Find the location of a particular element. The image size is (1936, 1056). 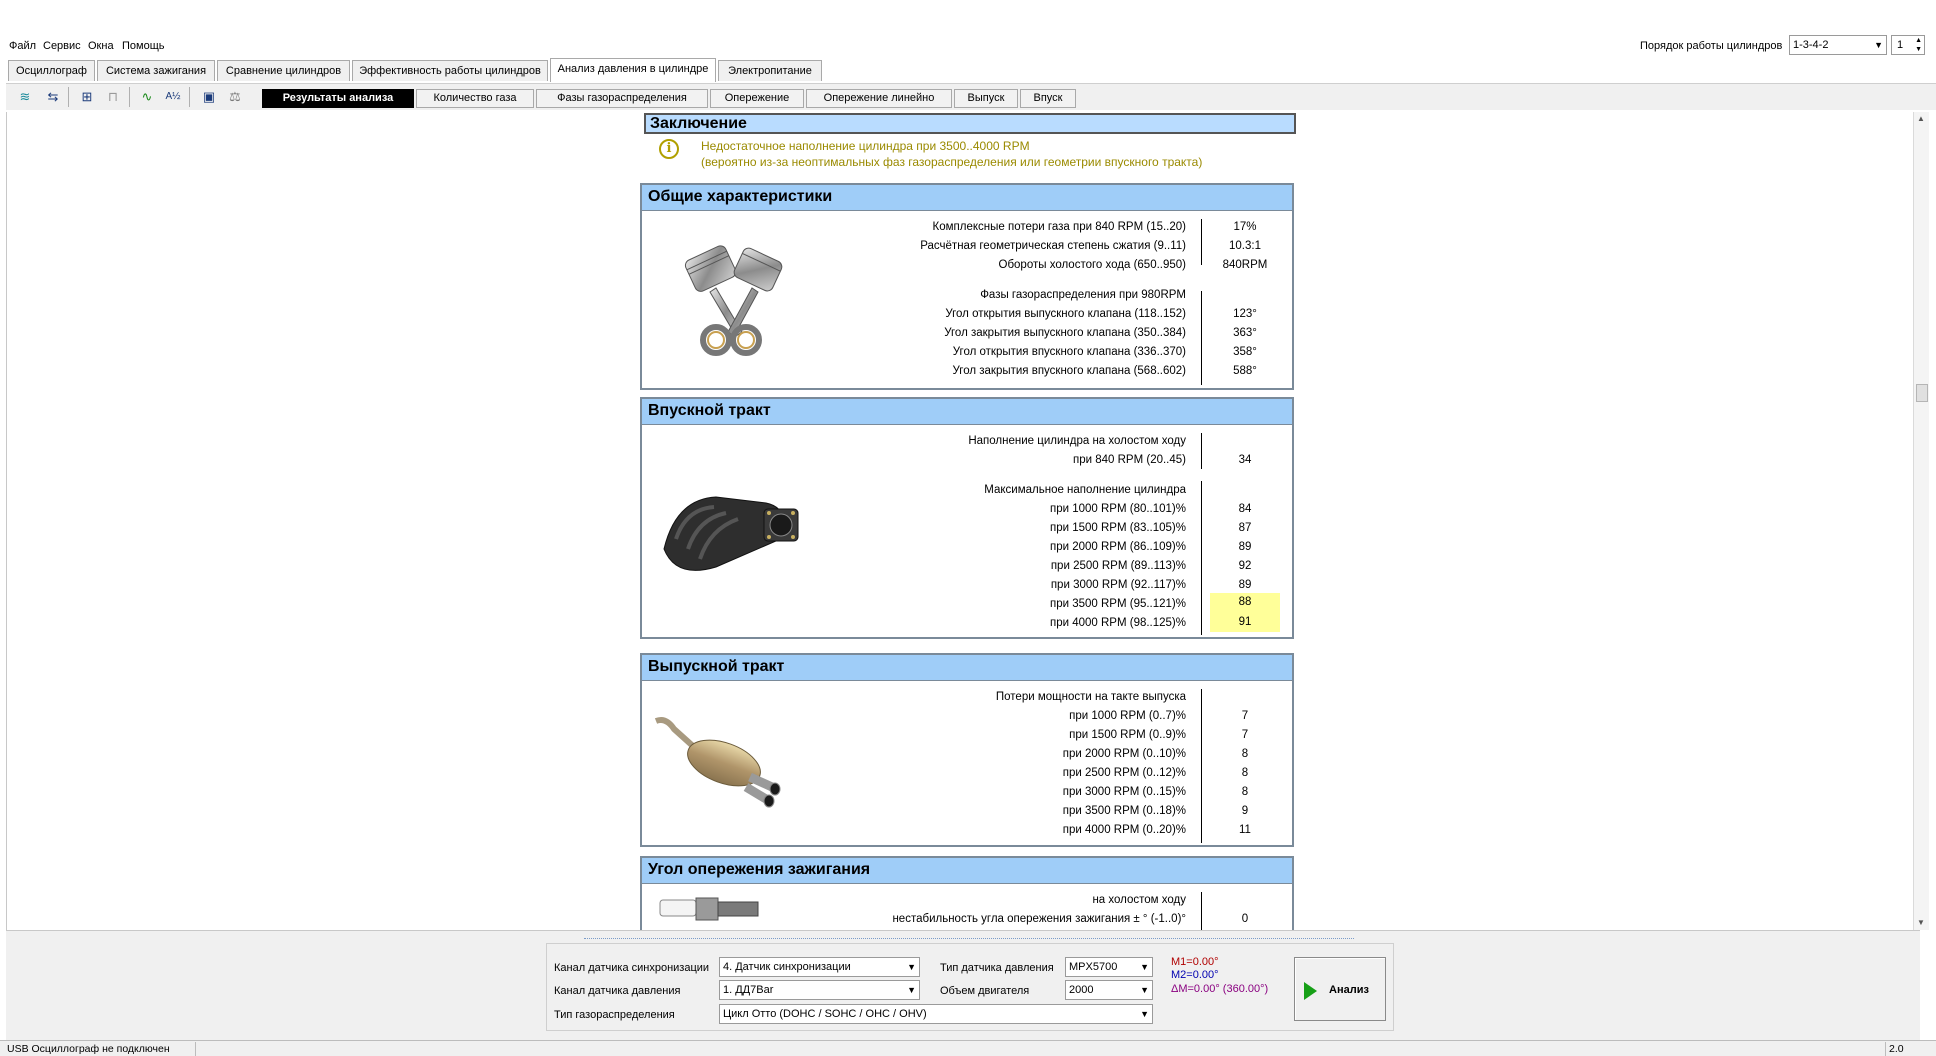

auto-scale-icon: ⊞ is located at coordinates (87, 97).